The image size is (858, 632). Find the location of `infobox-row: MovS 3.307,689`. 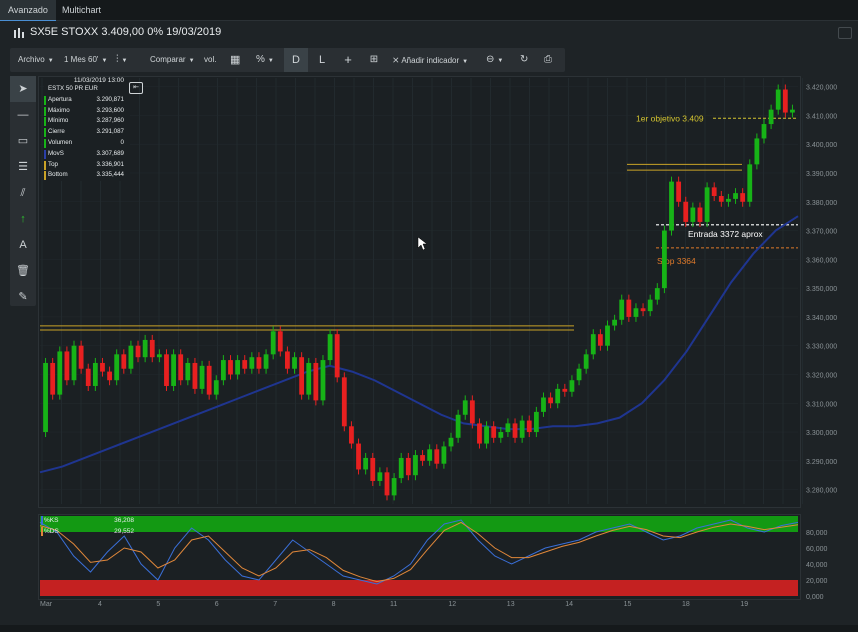

infobox-row: MovS 3.307,689 is located at coordinates (87, 154).